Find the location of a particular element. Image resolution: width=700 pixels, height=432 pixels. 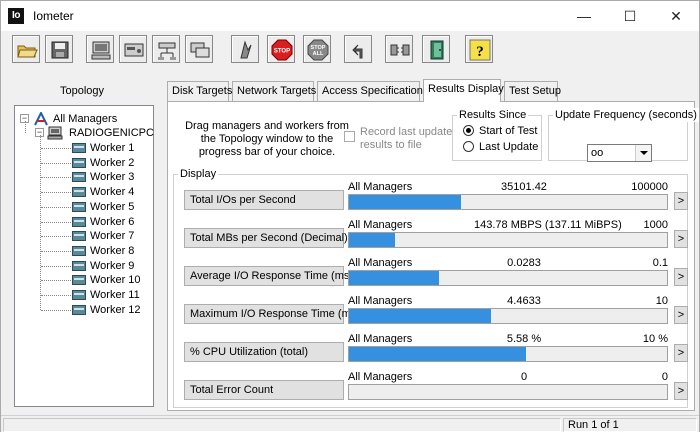

new-network-worker-button is located at coordinates (166, 49).